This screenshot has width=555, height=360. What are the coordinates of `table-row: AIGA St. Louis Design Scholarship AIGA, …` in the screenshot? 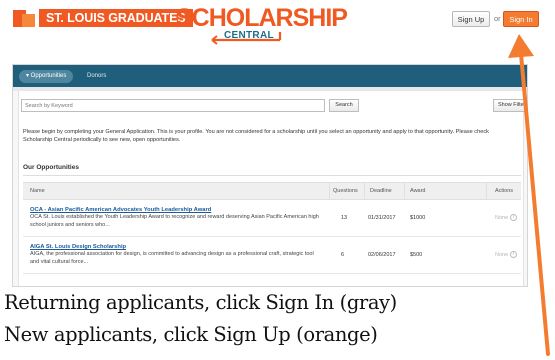 It's located at (272, 256).